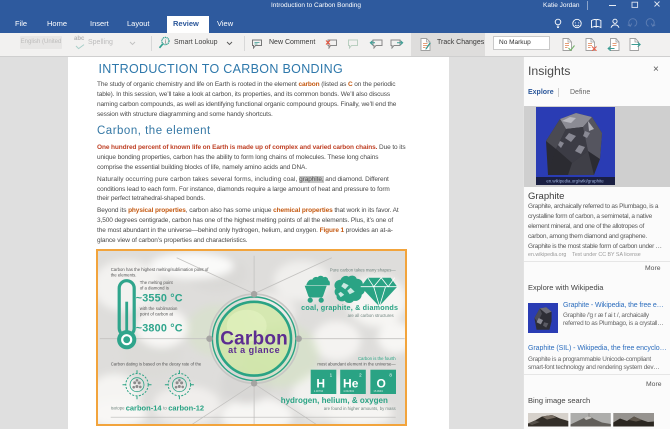  Describe the element at coordinates (159, 308) in the screenshot. I see `svg-text: with the sublimation` at that location.